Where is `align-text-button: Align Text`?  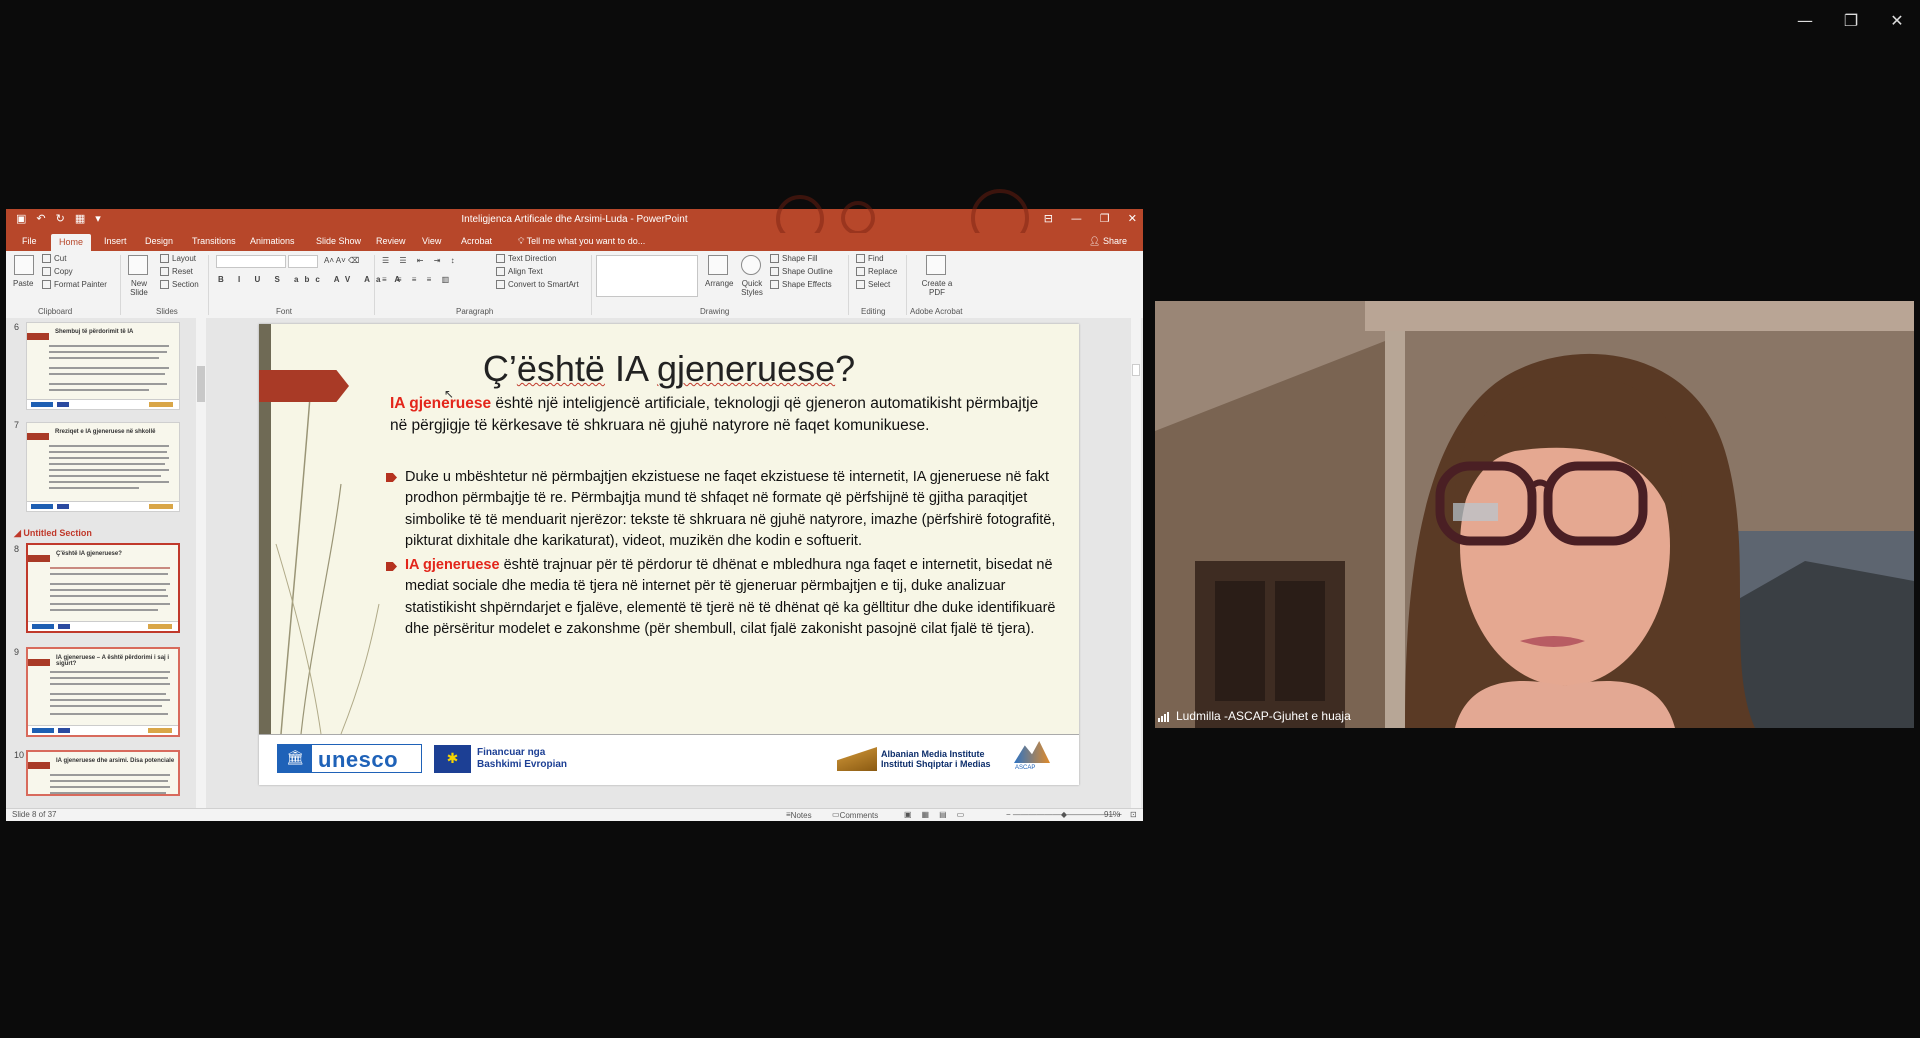
align-text-button: Align Text is located at coordinates (519, 272).